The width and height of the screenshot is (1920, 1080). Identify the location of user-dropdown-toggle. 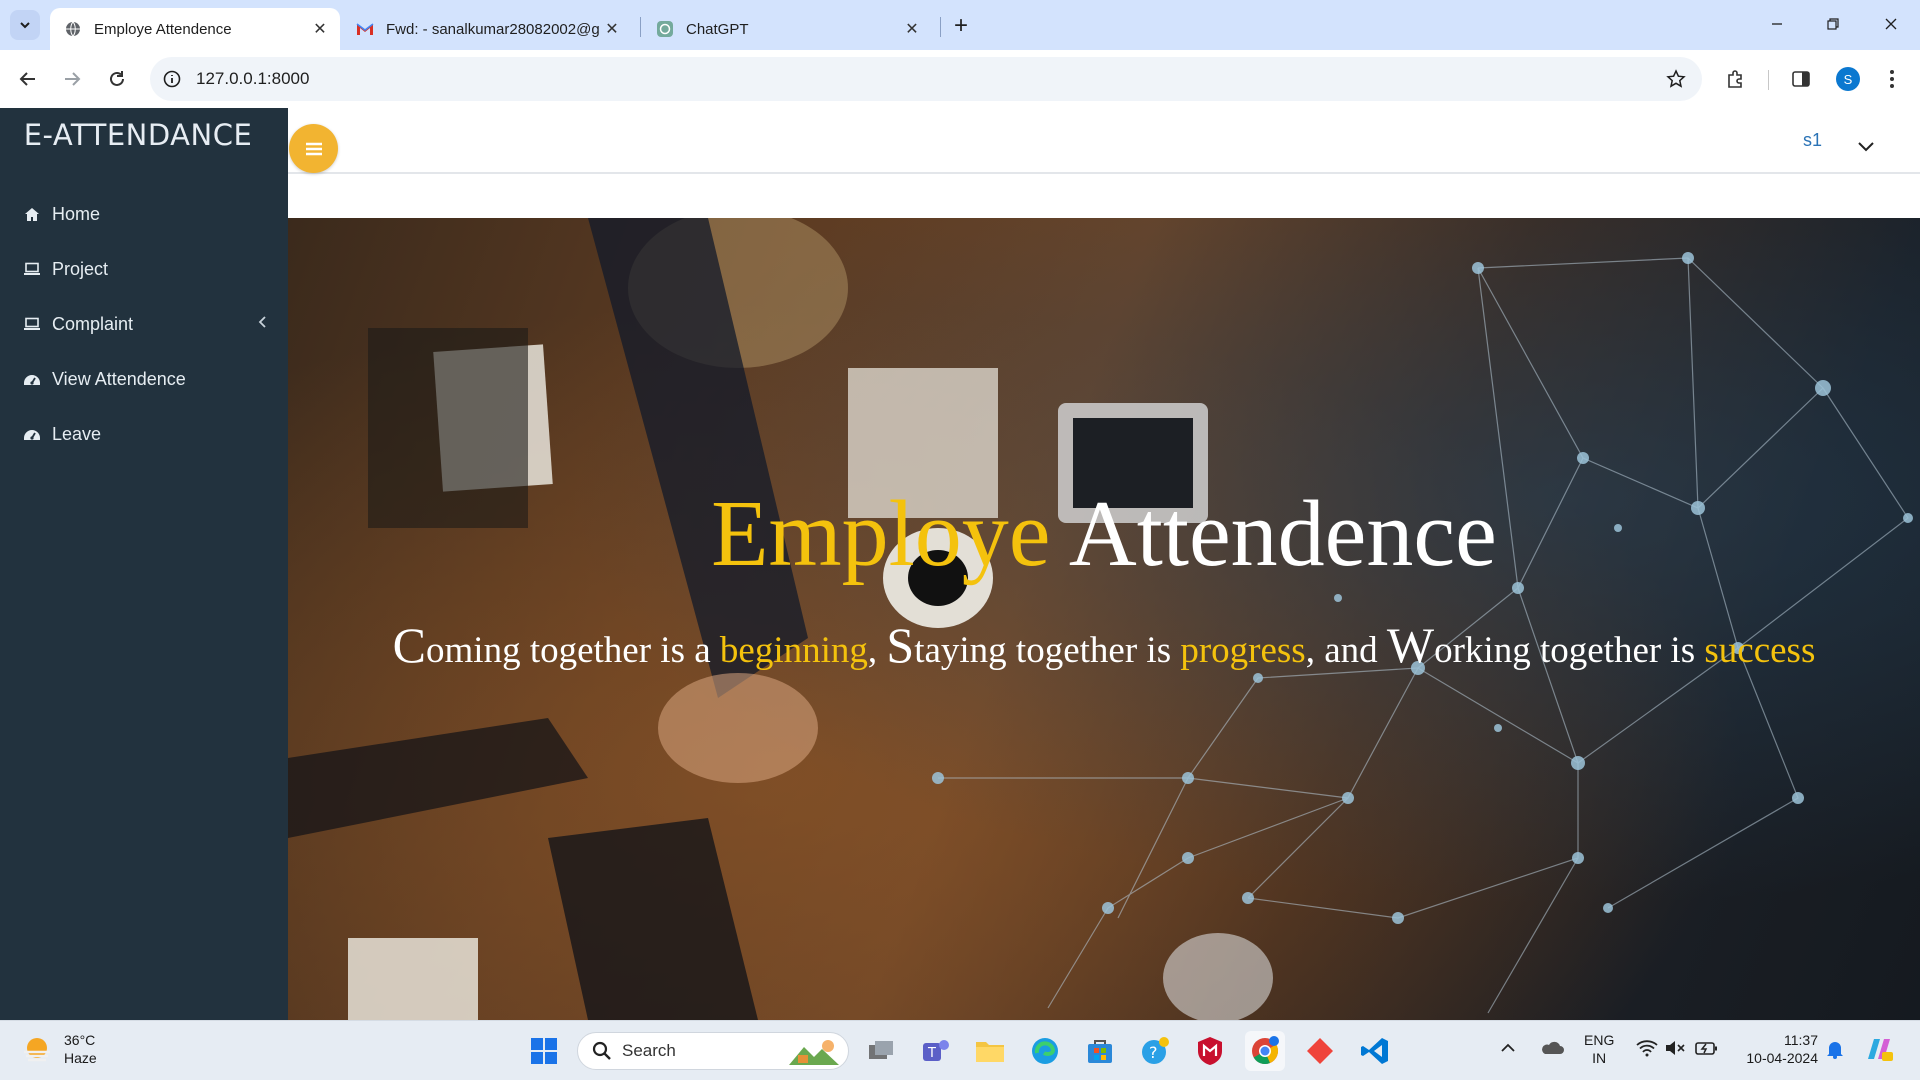
(1866, 147).